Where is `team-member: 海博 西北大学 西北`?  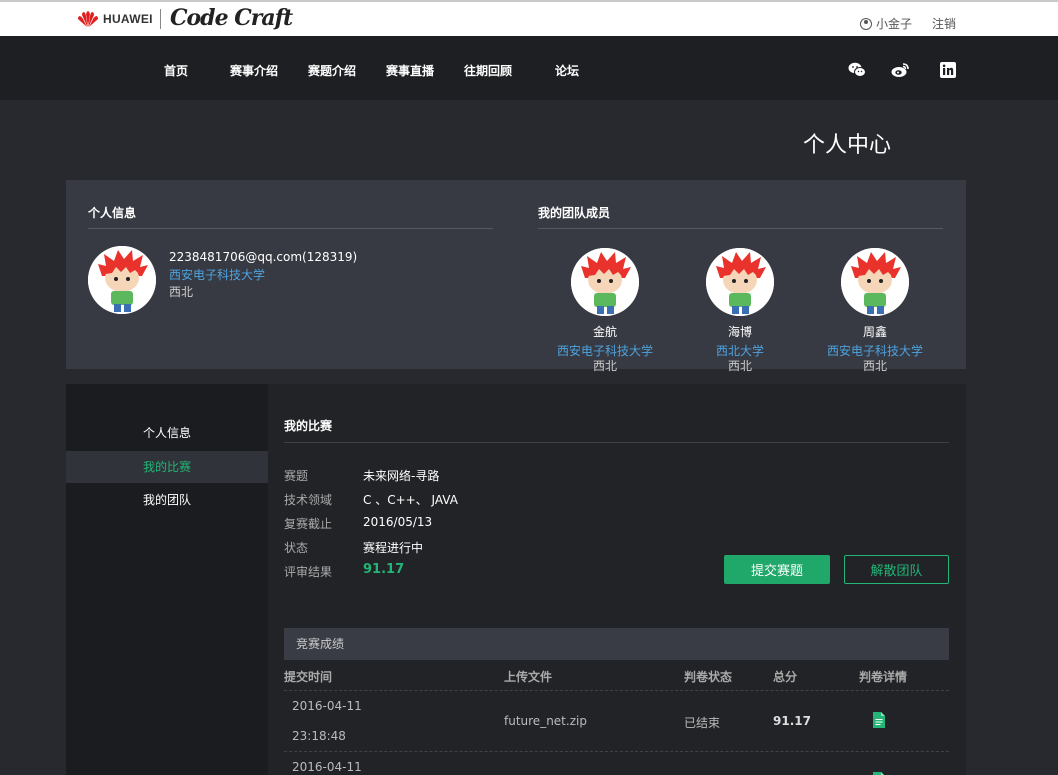 team-member: 海博 西北大学 西北 is located at coordinates (740, 311).